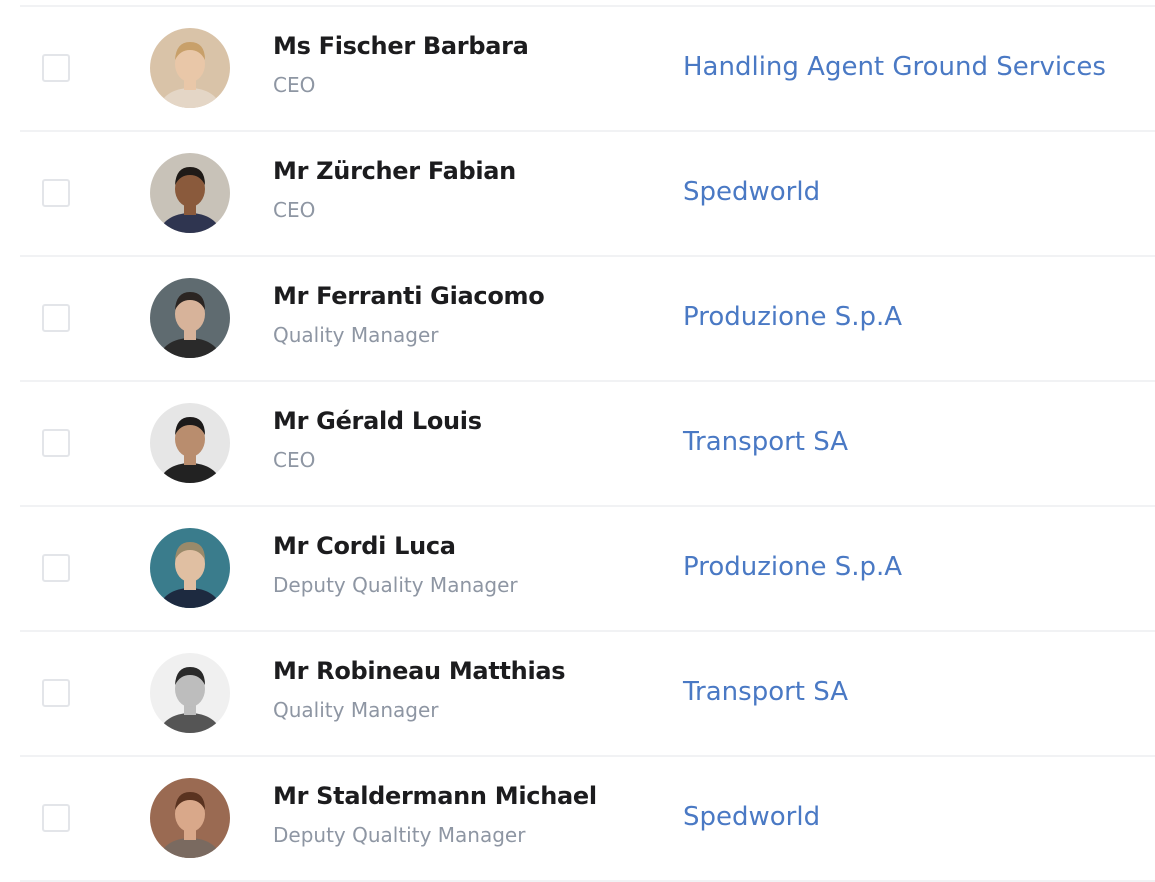  Describe the element at coordinates (377, 421) in the screenshot. I see `contact-name: Mr Gérald Louis` at that location.